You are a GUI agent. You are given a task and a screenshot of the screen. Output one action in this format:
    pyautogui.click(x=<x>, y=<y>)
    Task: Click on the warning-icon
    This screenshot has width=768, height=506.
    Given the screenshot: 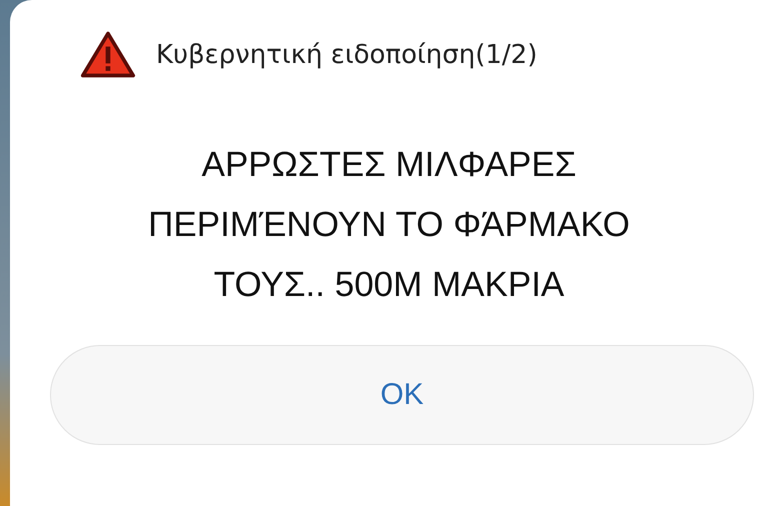 What is the action you would take?
    pyautogui.click(x=108, y=55)
    